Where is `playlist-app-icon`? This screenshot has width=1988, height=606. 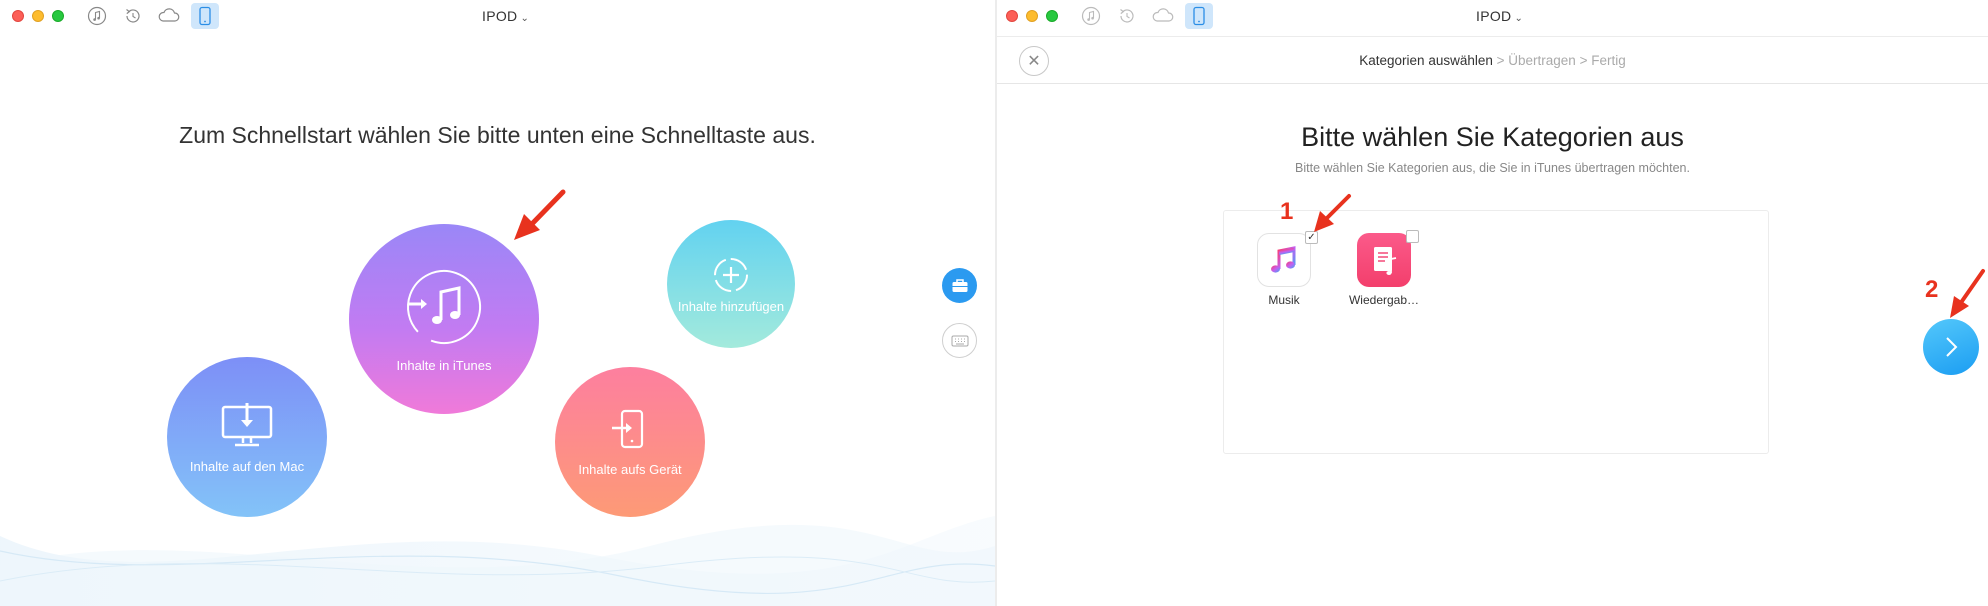 playlist-app-icon is located at coordinates (1388, 258).